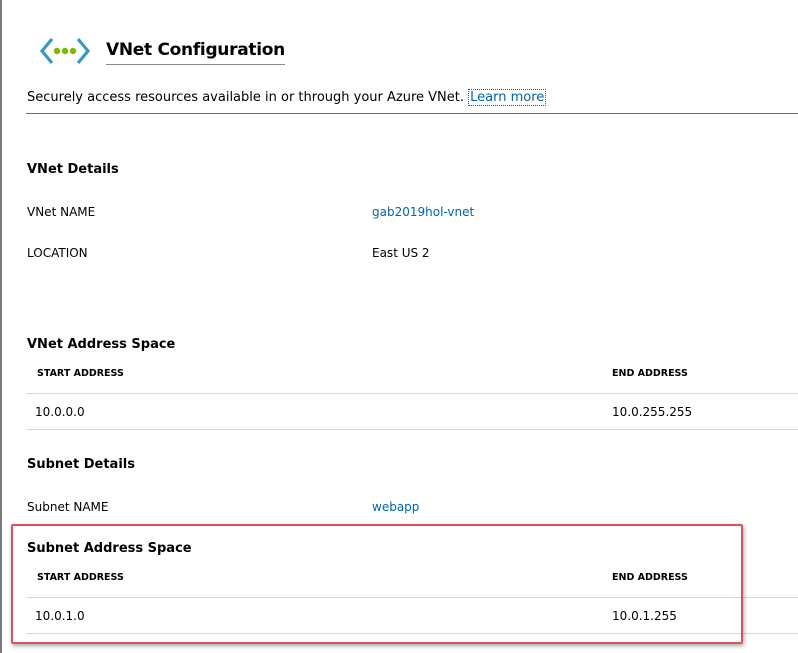 The image size is (798, 653). What do you see at coordinates (652, 412) in the screenshot?
I see `vnet-end-address-cell: 10.0.255.255` at bounding box center [652, 412].